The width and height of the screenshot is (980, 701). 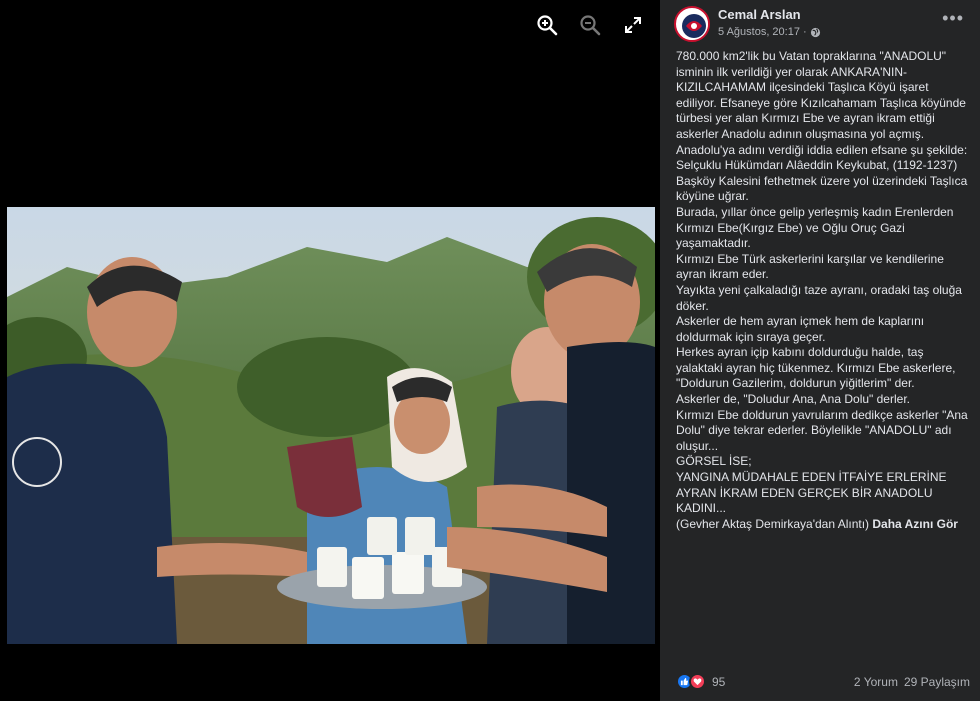 What do you see at coordinates (915, 524) in the screenshot?
I see `see-less-link: Daha Azını Gör` at bounding box center [915, 524].